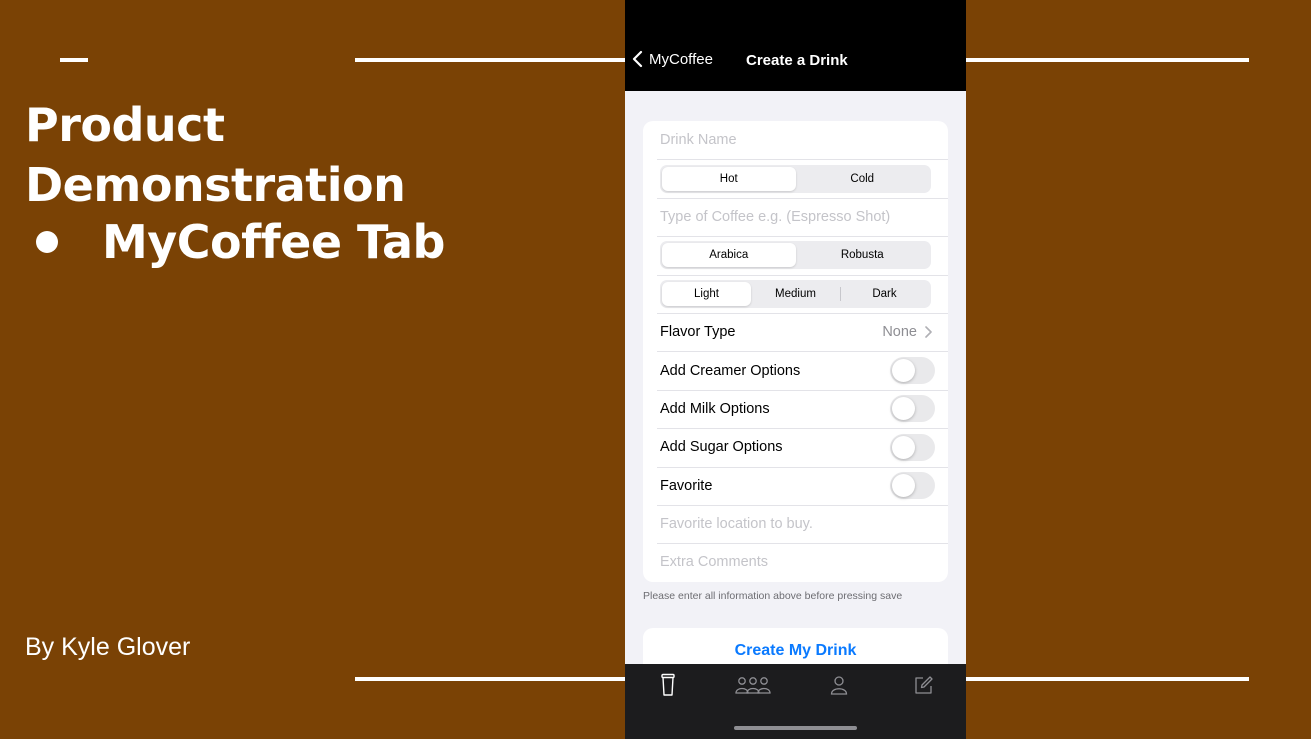 Image resolution: width=1311 pixels, height=739 pixels. Describe the element at coordinates (125, 125) in the screenshot. I see `slide-title-line1: Product` at that location.